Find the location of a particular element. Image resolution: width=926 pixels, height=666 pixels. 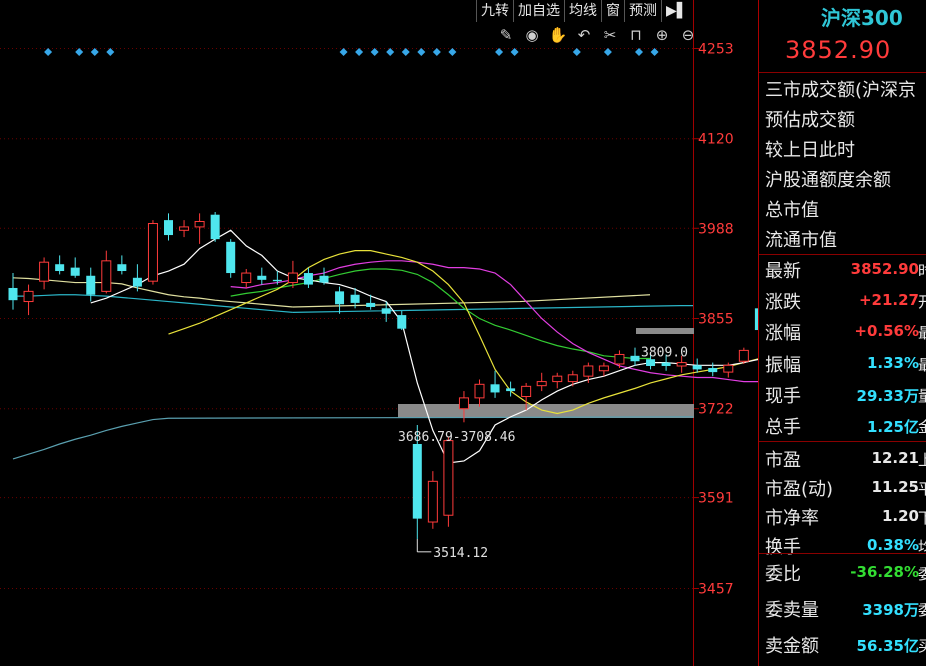

quote-row: 现手 29.33万量 is located at coordinates (842, 396).